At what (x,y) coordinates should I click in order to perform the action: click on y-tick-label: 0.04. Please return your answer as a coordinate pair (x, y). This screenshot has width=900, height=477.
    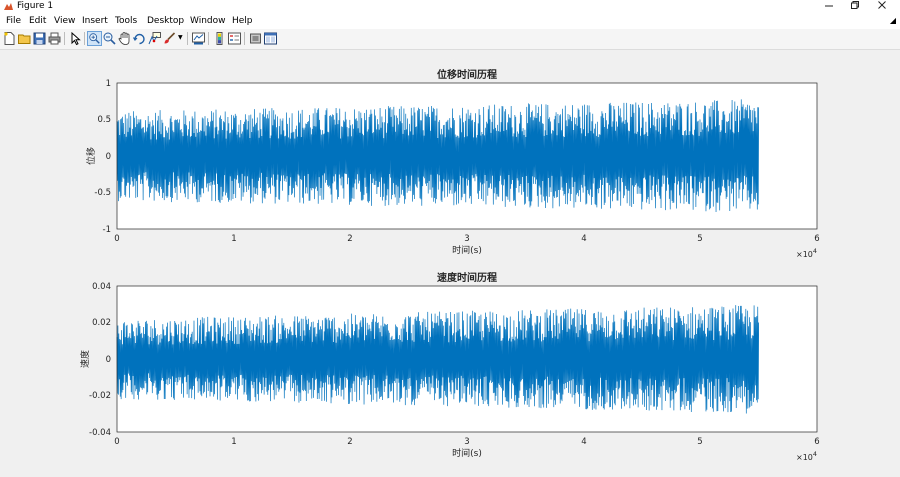
    Looking at the image, I should click on (101, 287).